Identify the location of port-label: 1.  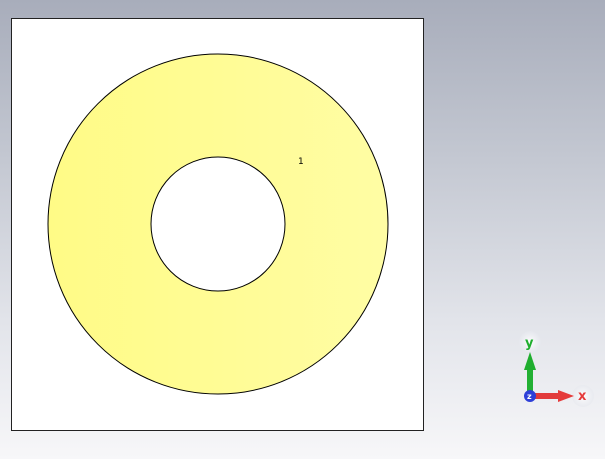
(301, 162).